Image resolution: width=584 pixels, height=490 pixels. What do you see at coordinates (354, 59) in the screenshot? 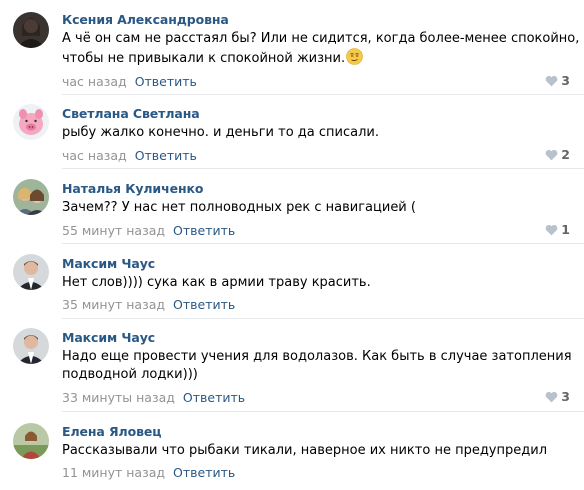
I see `thinking-face-emoji` at bounding box center [354, 59].